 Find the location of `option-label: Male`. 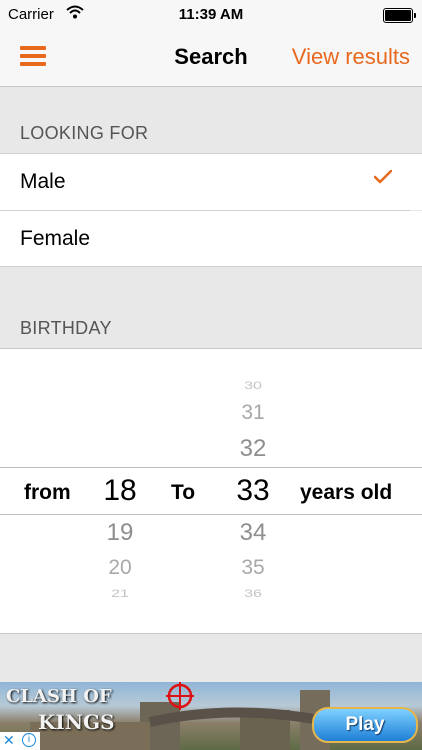

option-label: Male is located at coordinates (43, 181).